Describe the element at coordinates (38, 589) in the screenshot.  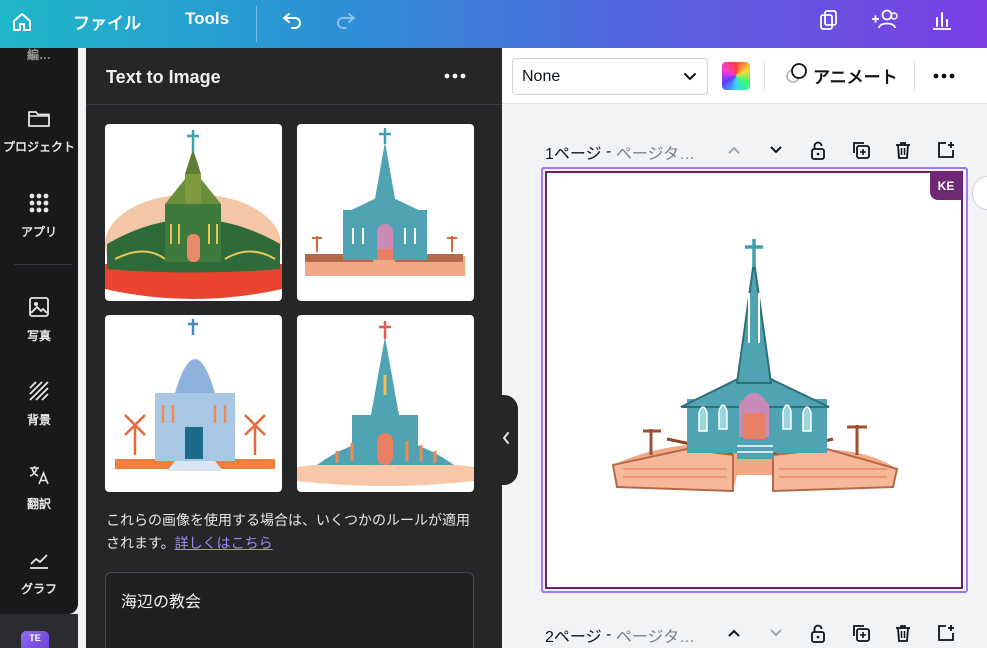
I see `sidebar-item-label: グラフ` at that location.